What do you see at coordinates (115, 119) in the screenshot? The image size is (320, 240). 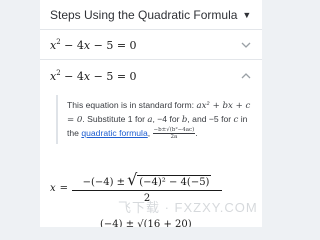 I see `explanation-text: . Substitute 1 for` at bounding box center [115, 119].